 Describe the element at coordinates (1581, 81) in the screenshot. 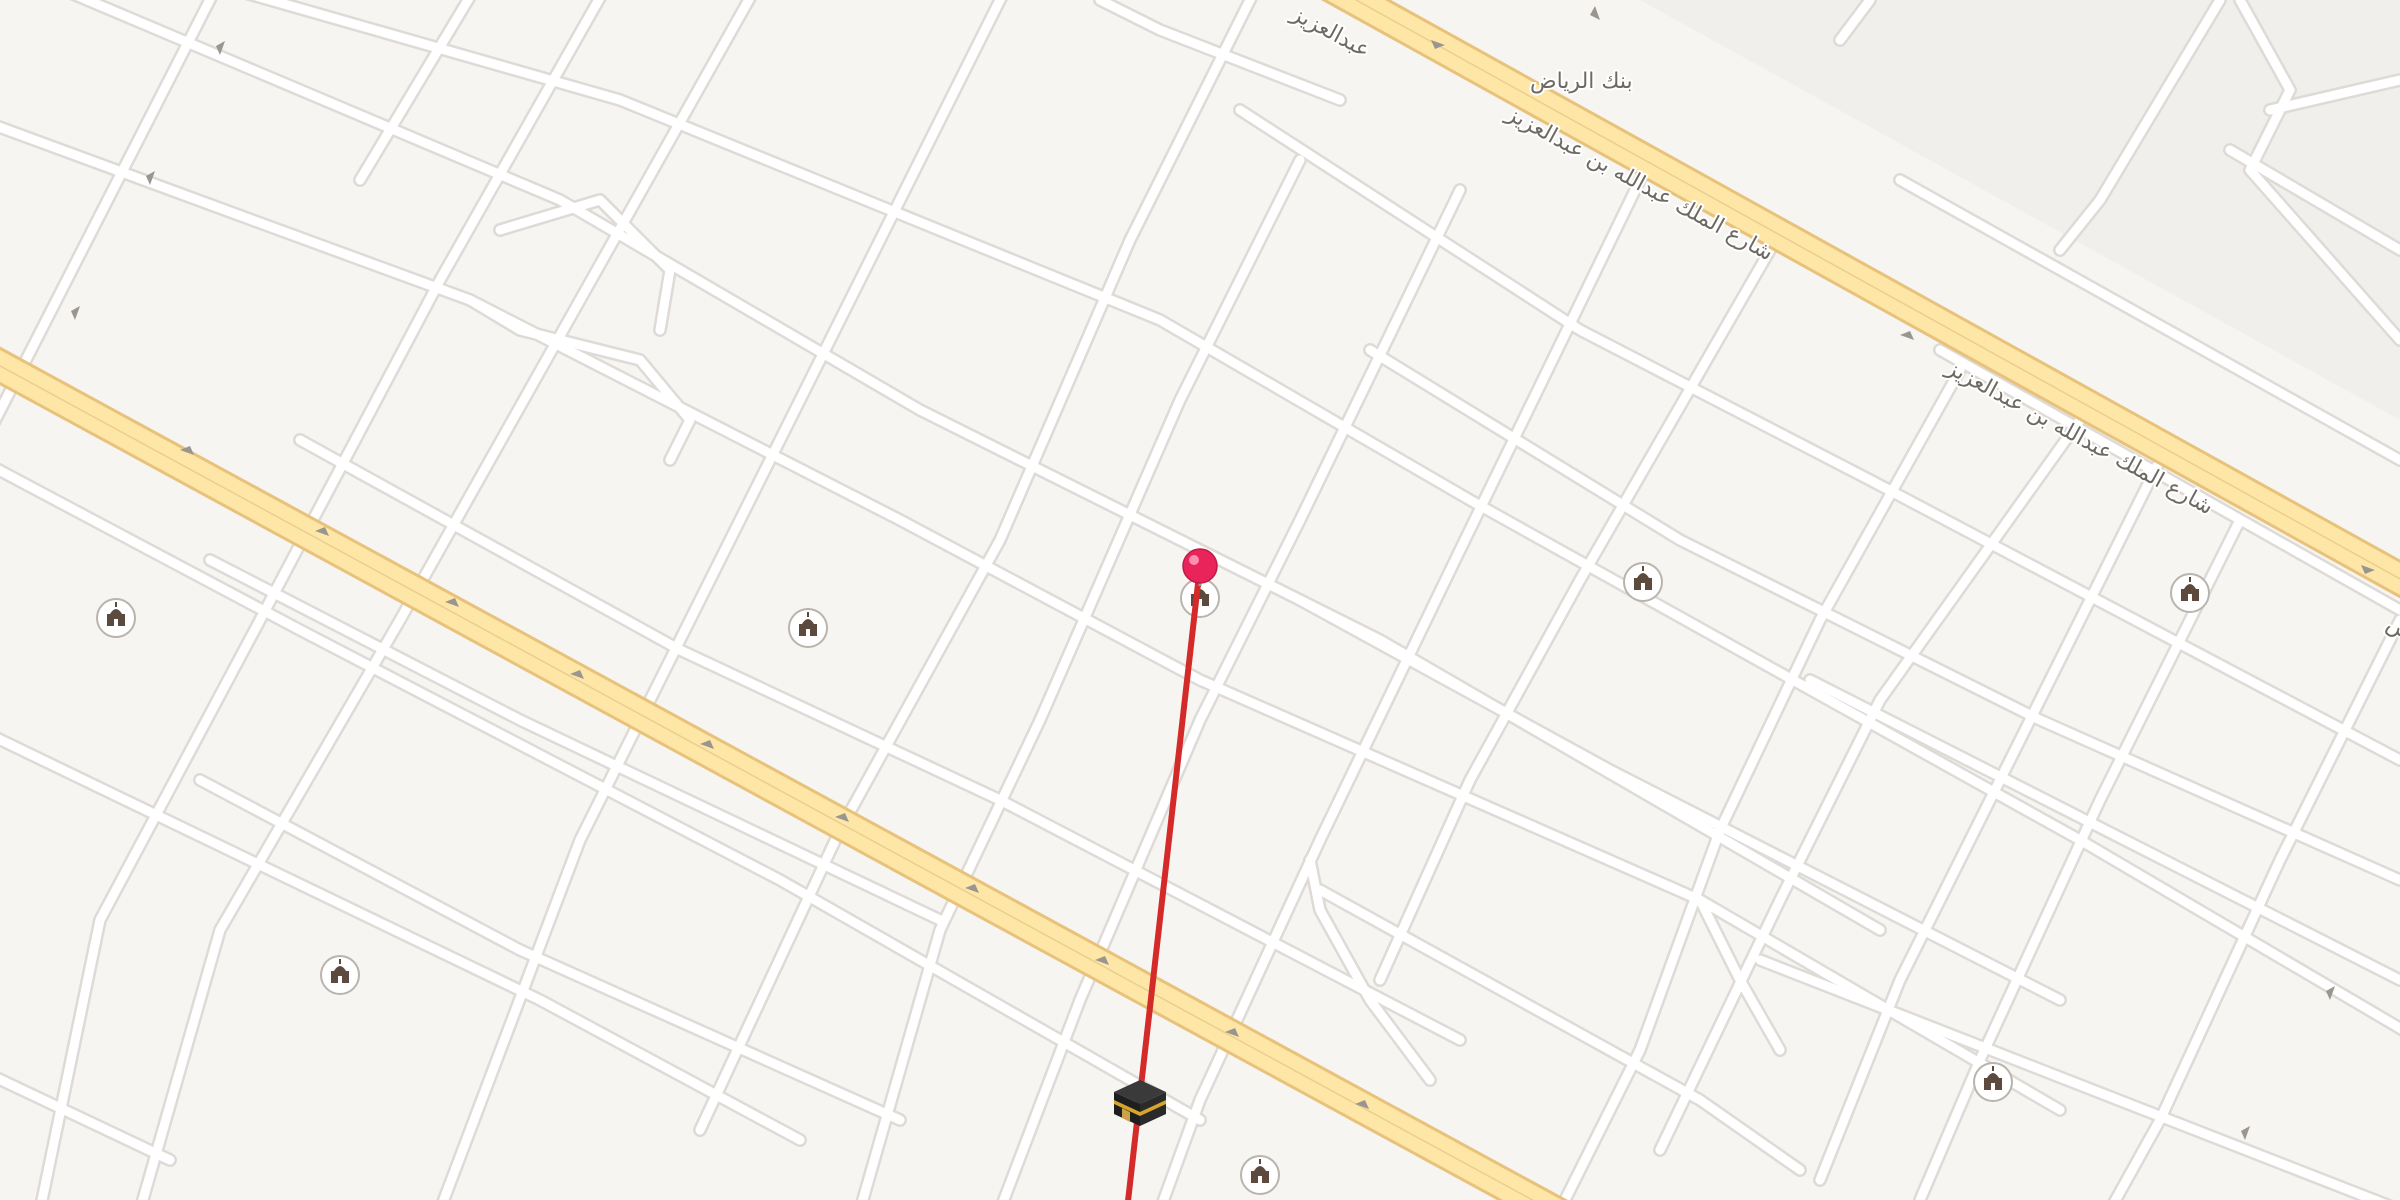

I see `bank-label: بنك الرياض` at that location.